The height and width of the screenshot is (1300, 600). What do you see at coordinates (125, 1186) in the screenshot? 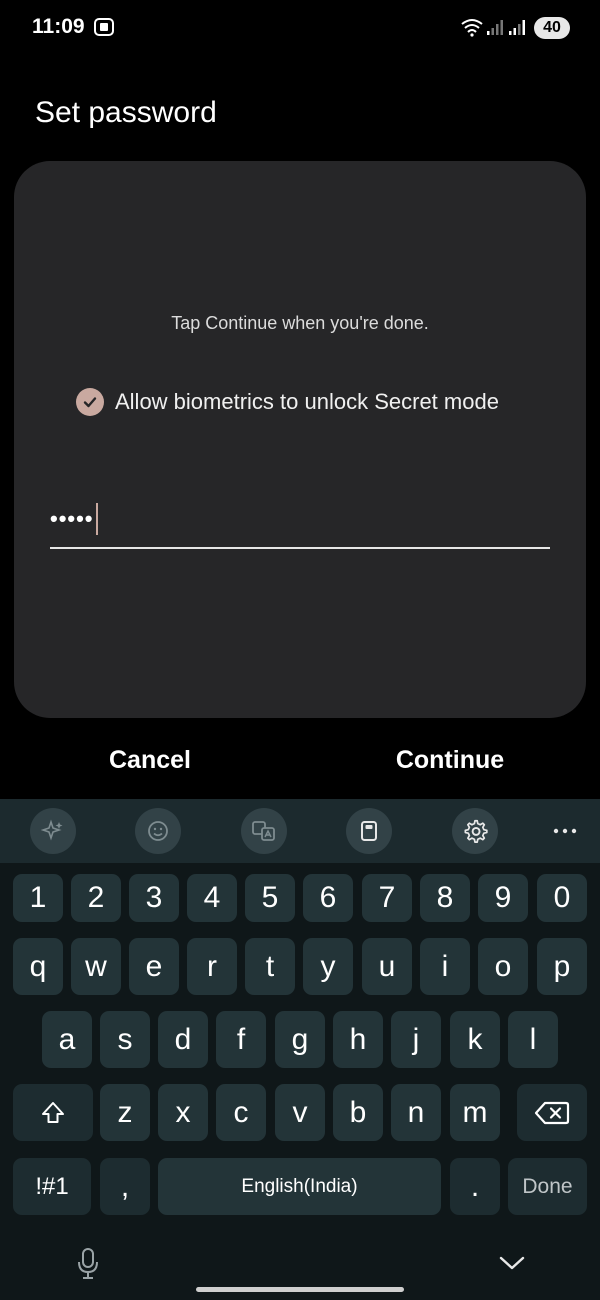
I see `comma-key: ,` at bounding box center [125, 1186].